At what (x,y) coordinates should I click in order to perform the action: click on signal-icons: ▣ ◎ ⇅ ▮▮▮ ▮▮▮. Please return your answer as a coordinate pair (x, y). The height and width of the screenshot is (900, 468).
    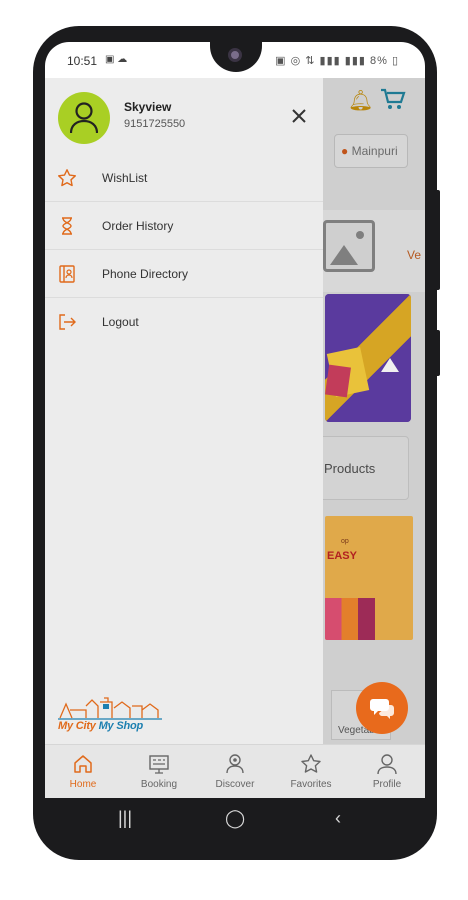
    Looking at the image, I should click on (322, 61).